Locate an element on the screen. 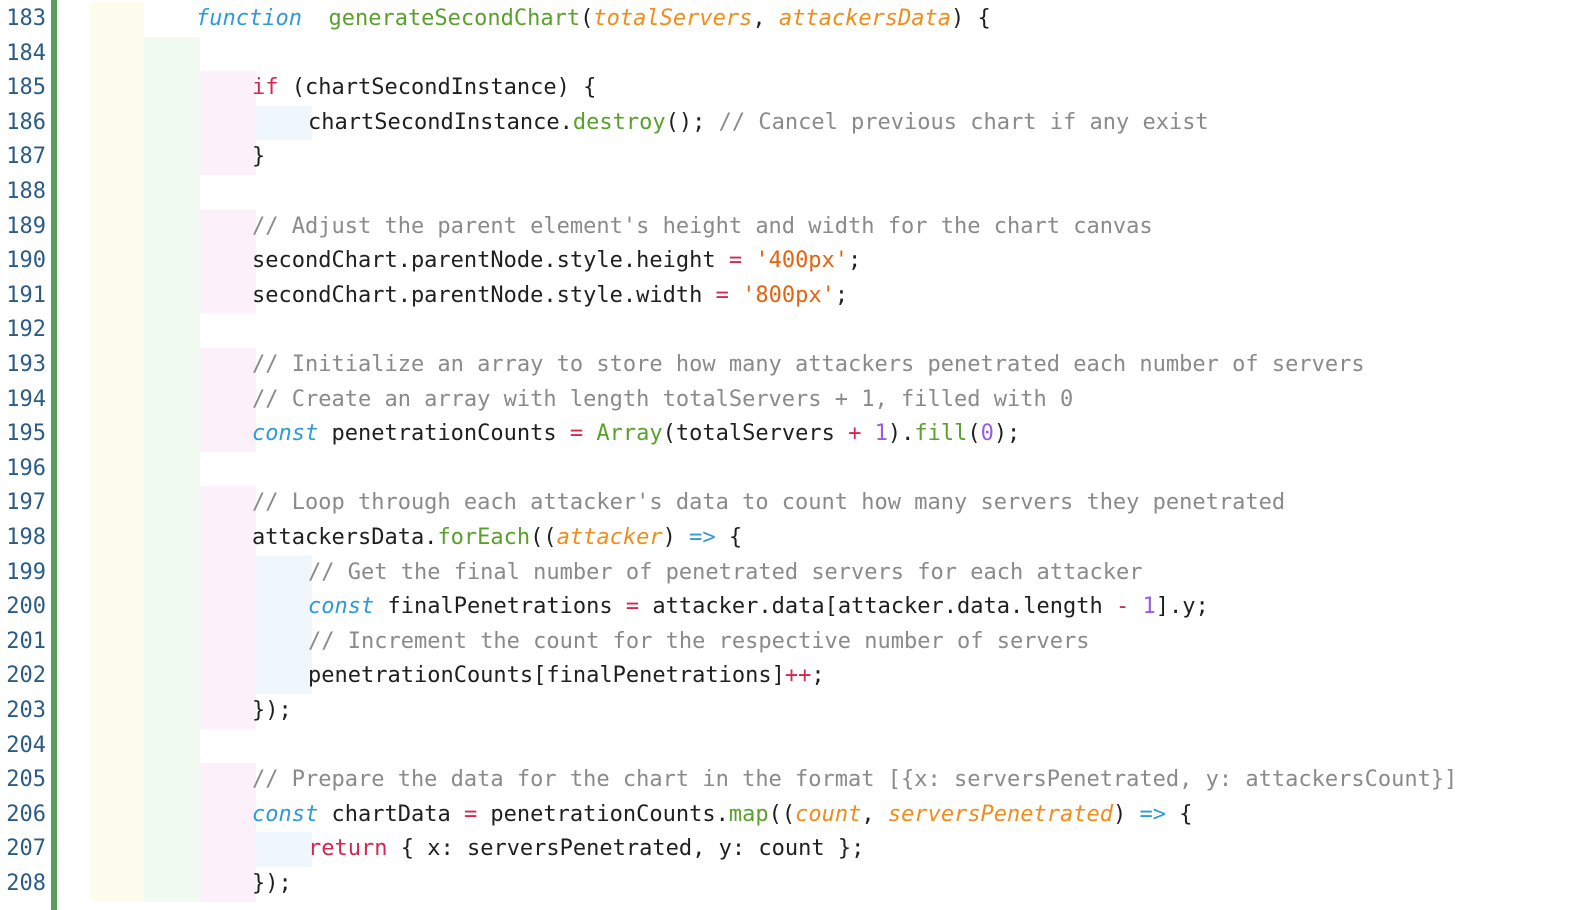  code-line: 196 is located at coordinates (795, 469).